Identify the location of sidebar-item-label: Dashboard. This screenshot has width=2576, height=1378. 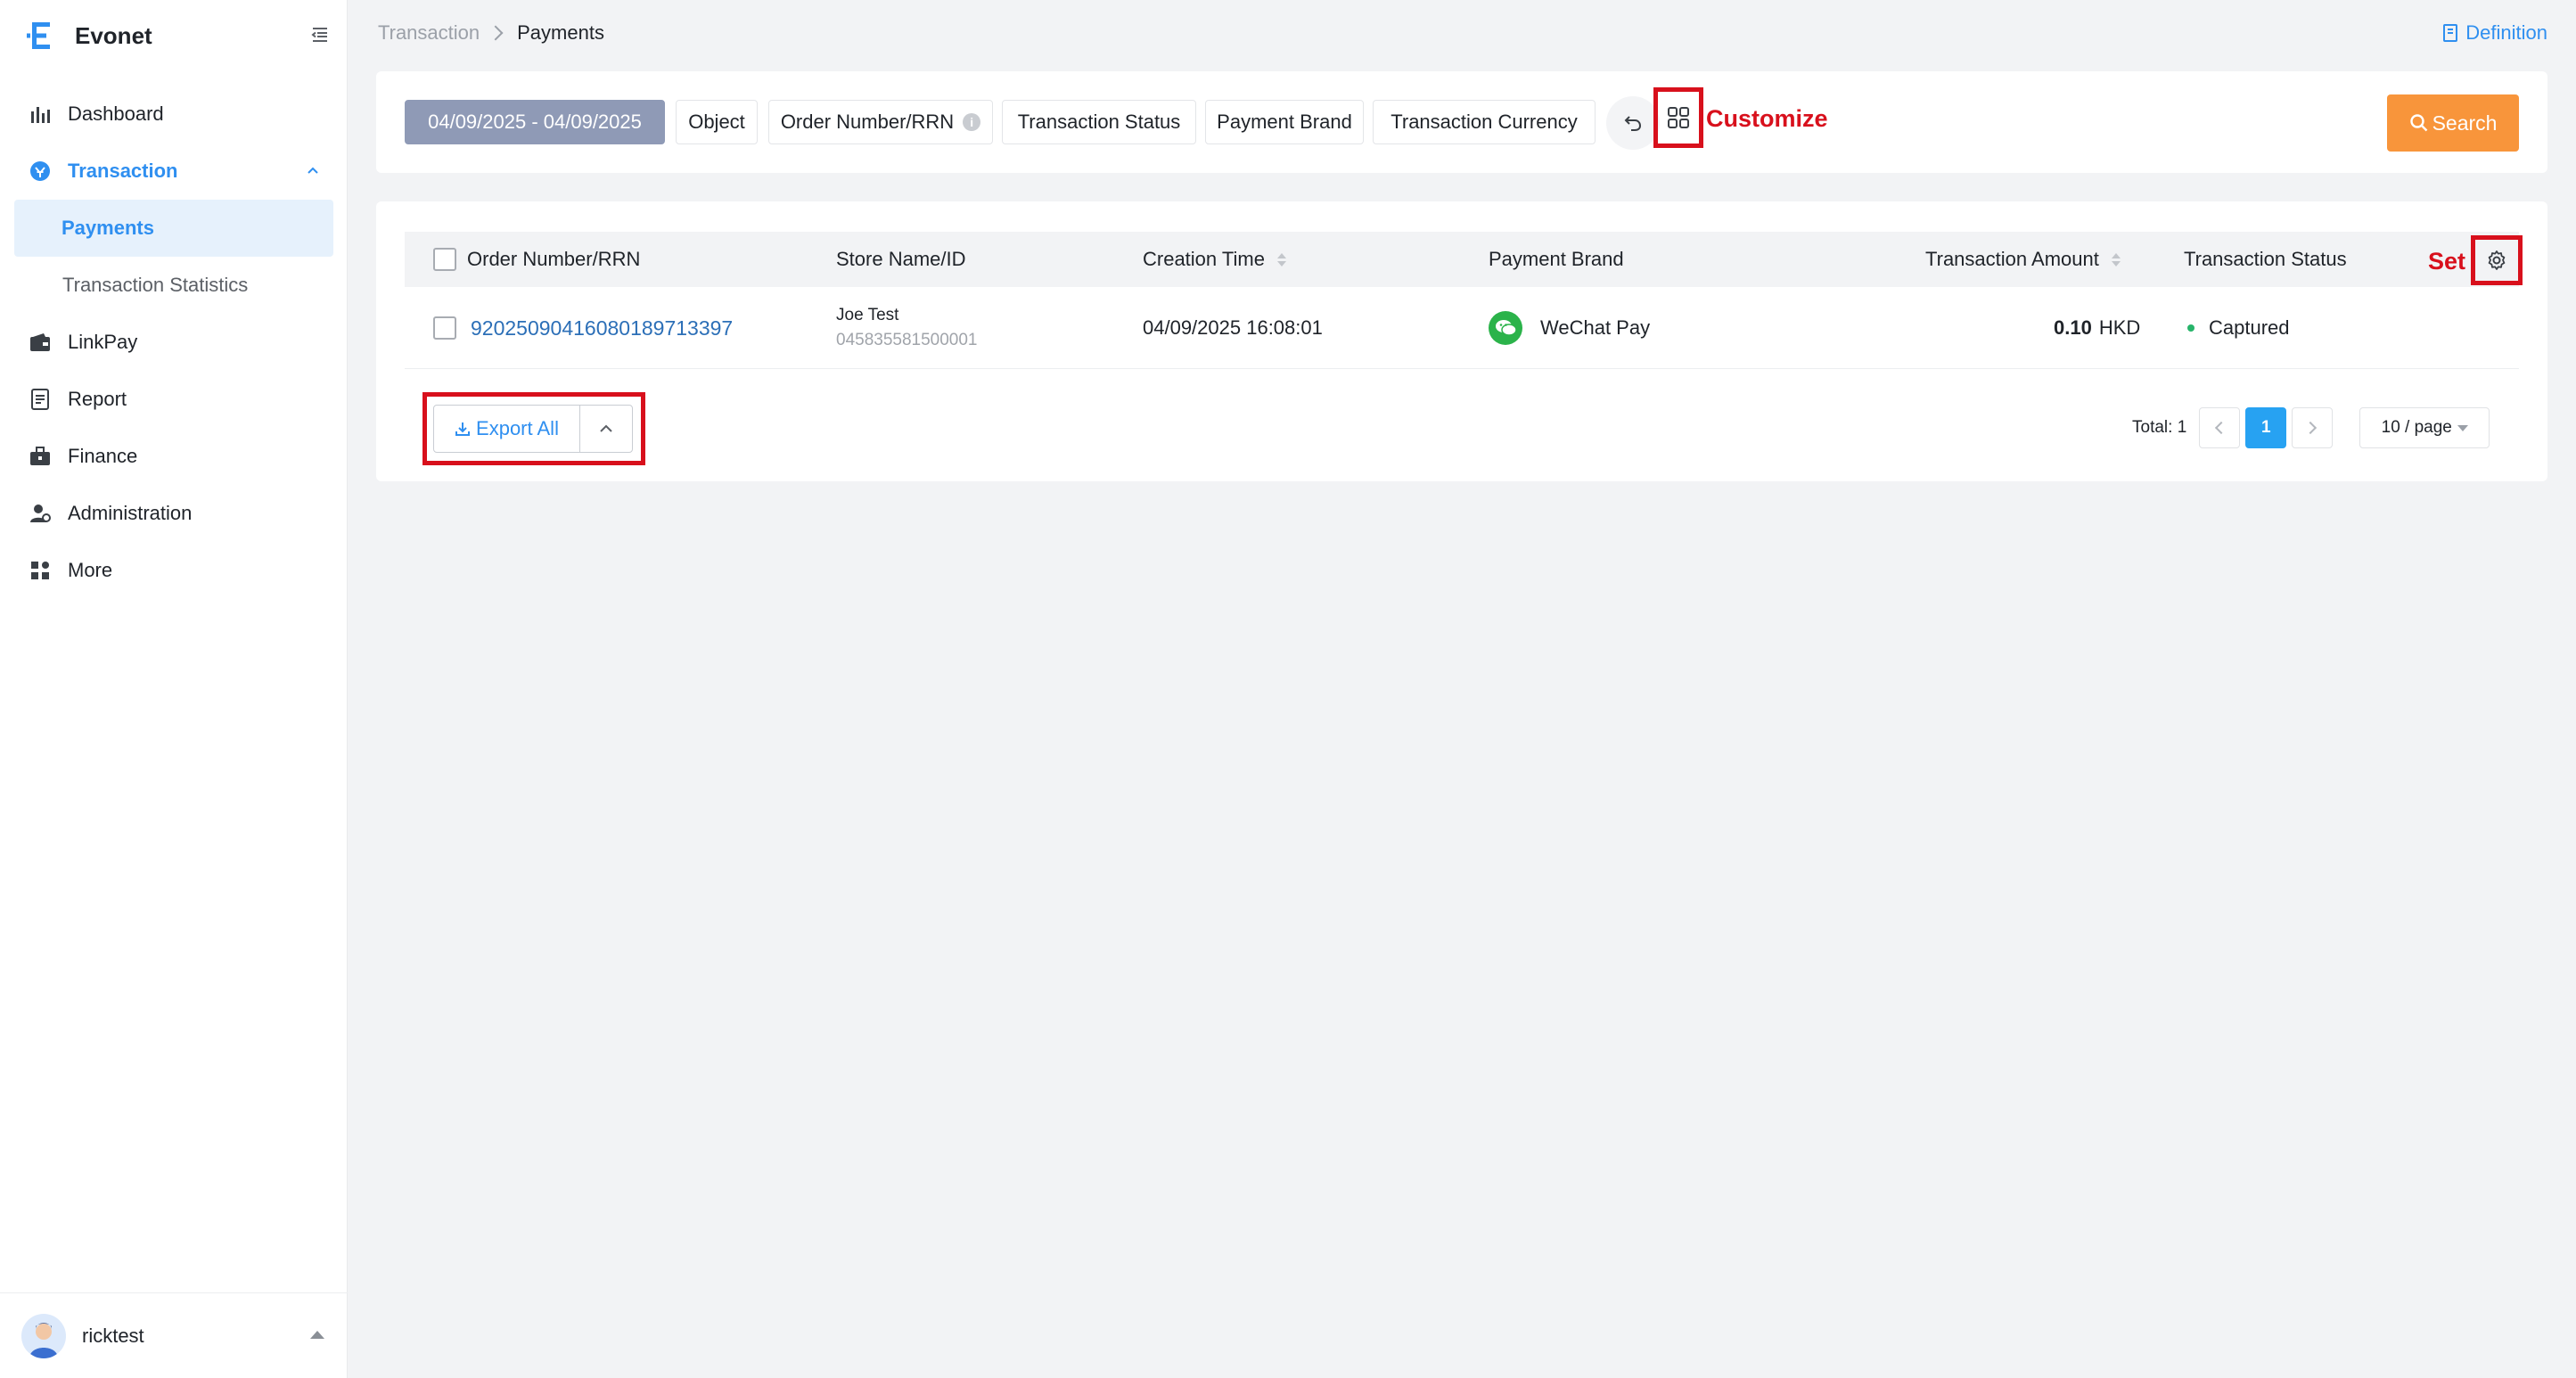
(116, 114).